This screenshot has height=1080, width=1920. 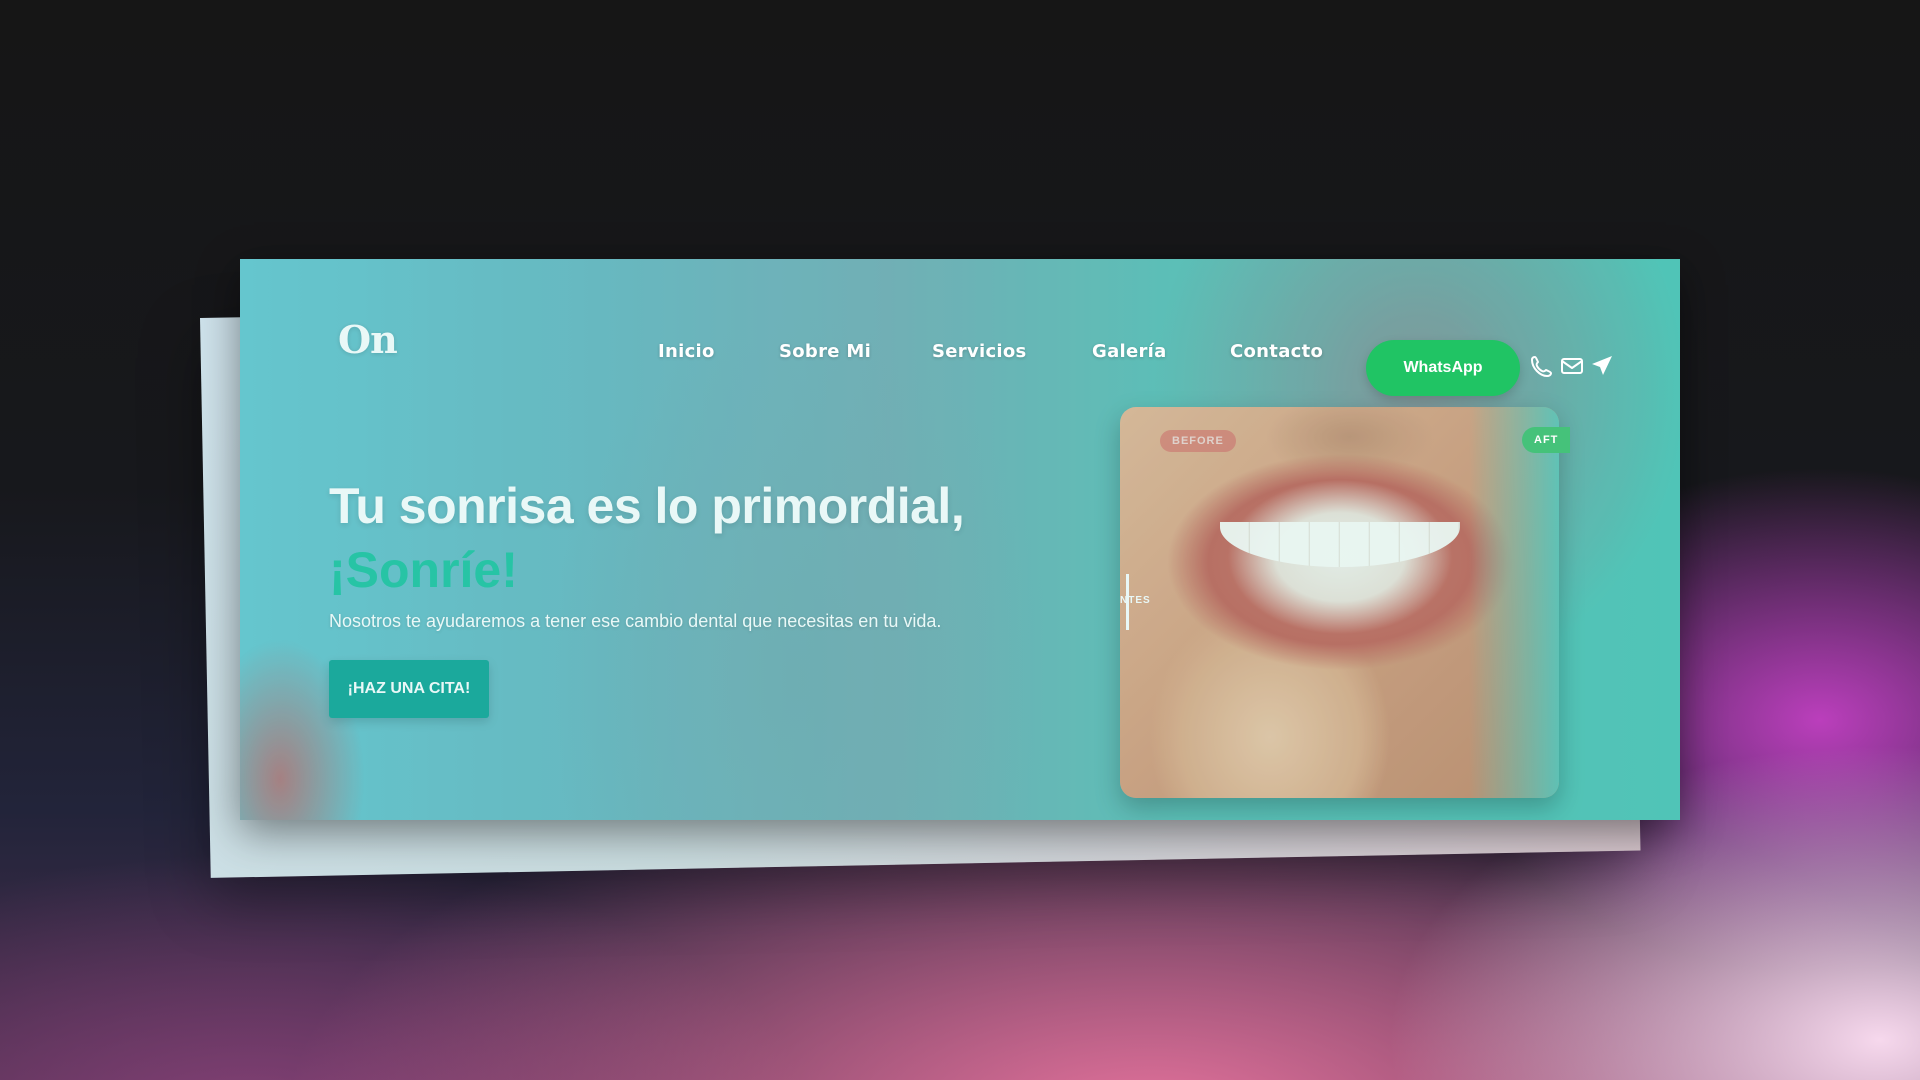 What do you see at coordinates (423, 570) in the screenshot?
I see `hero-accent: ¡Sonríe!` at bounding box center [423, 570].